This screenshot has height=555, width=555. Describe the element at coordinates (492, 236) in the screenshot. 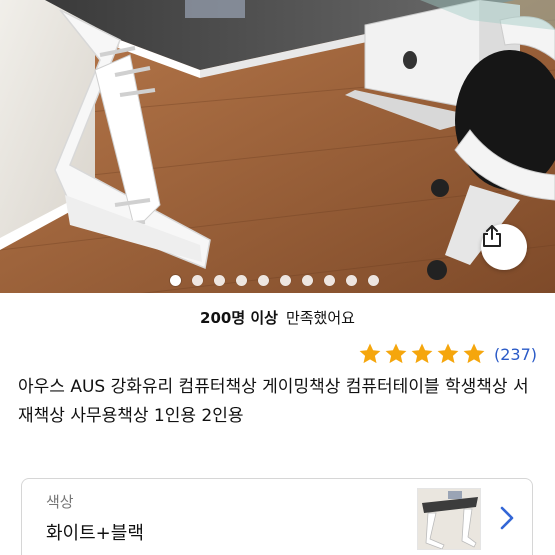

I see `share-icon` at that location.